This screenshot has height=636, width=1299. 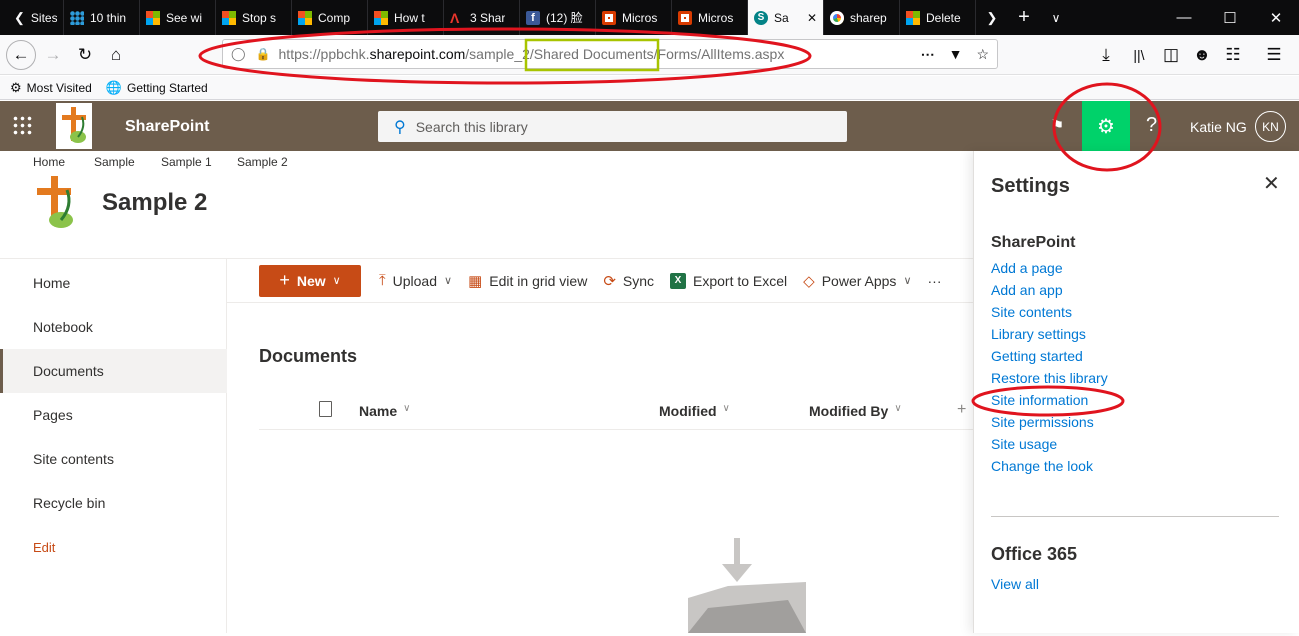 I want to click on tab-list-chevron-down-icon: ∨, so click(x=1056, y=18).